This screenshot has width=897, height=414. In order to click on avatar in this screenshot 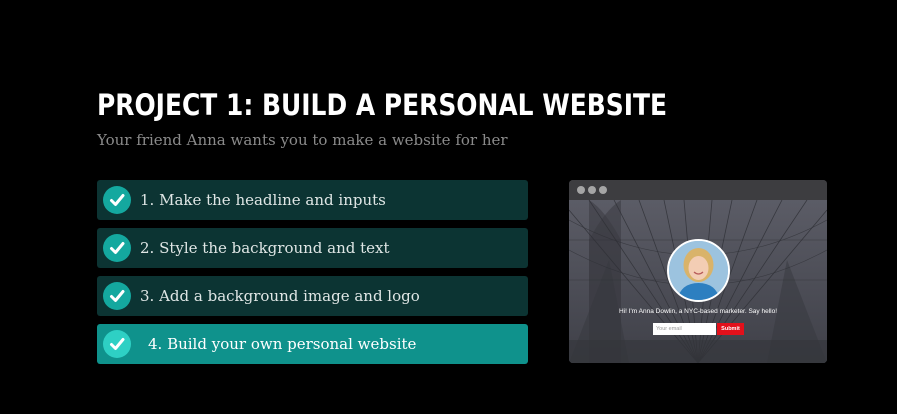, I will do `click(698, 270)`.